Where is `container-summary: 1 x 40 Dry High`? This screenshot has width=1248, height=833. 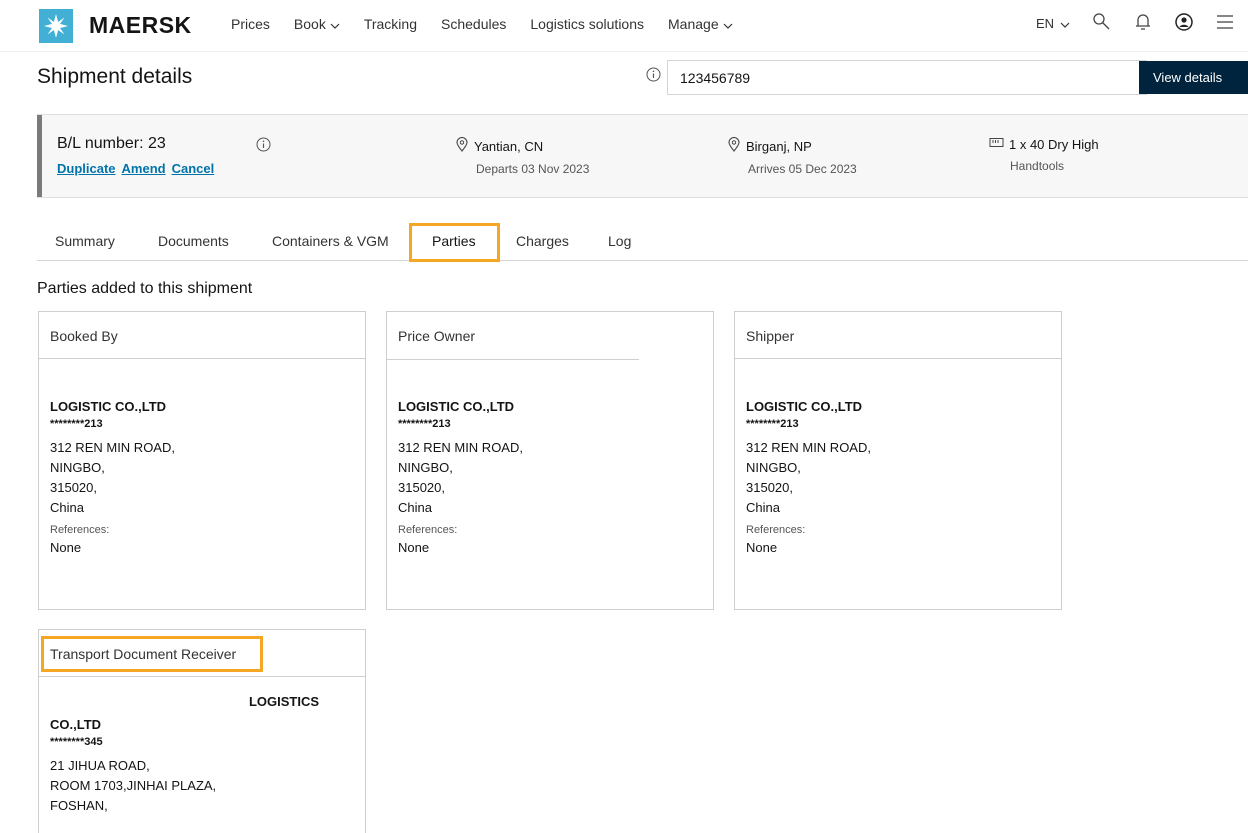
container-summary: 1 x 40 Dry High is located at coordinates (1054, 144).